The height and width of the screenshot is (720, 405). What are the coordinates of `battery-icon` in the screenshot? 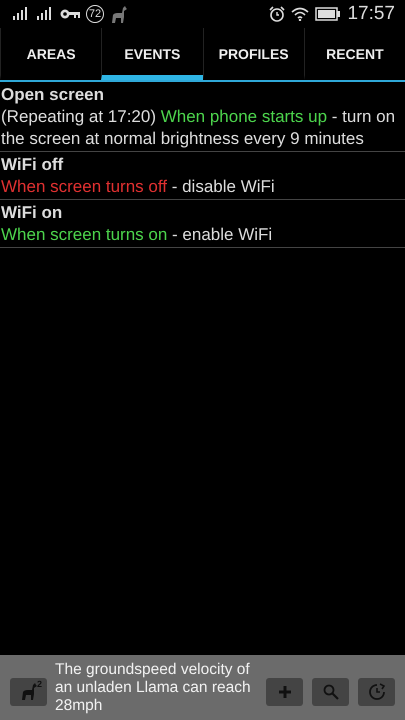 It's located at (328, 14).